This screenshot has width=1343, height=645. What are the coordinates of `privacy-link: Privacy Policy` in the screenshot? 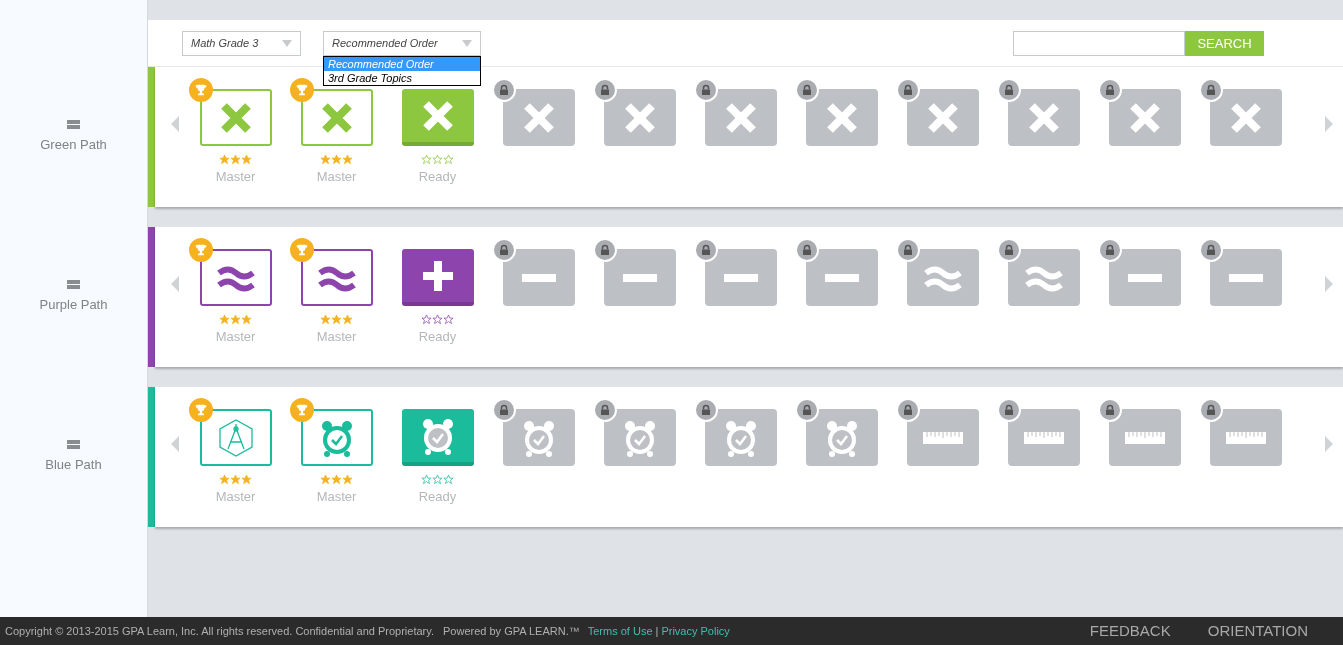 It's located at (695, 631).